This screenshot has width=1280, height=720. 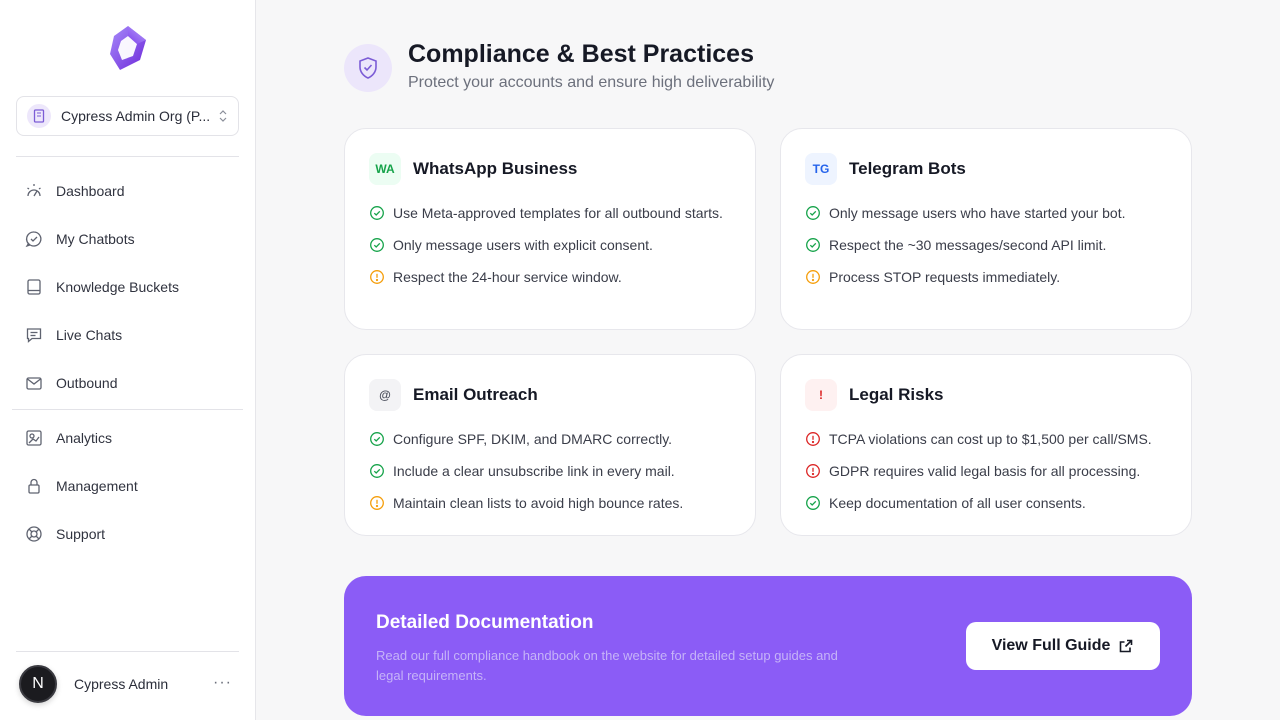 What do you see at coordinates (81, 534) in the screenshot?
I see `nav-label: Support` at bounding box center [81, 534].